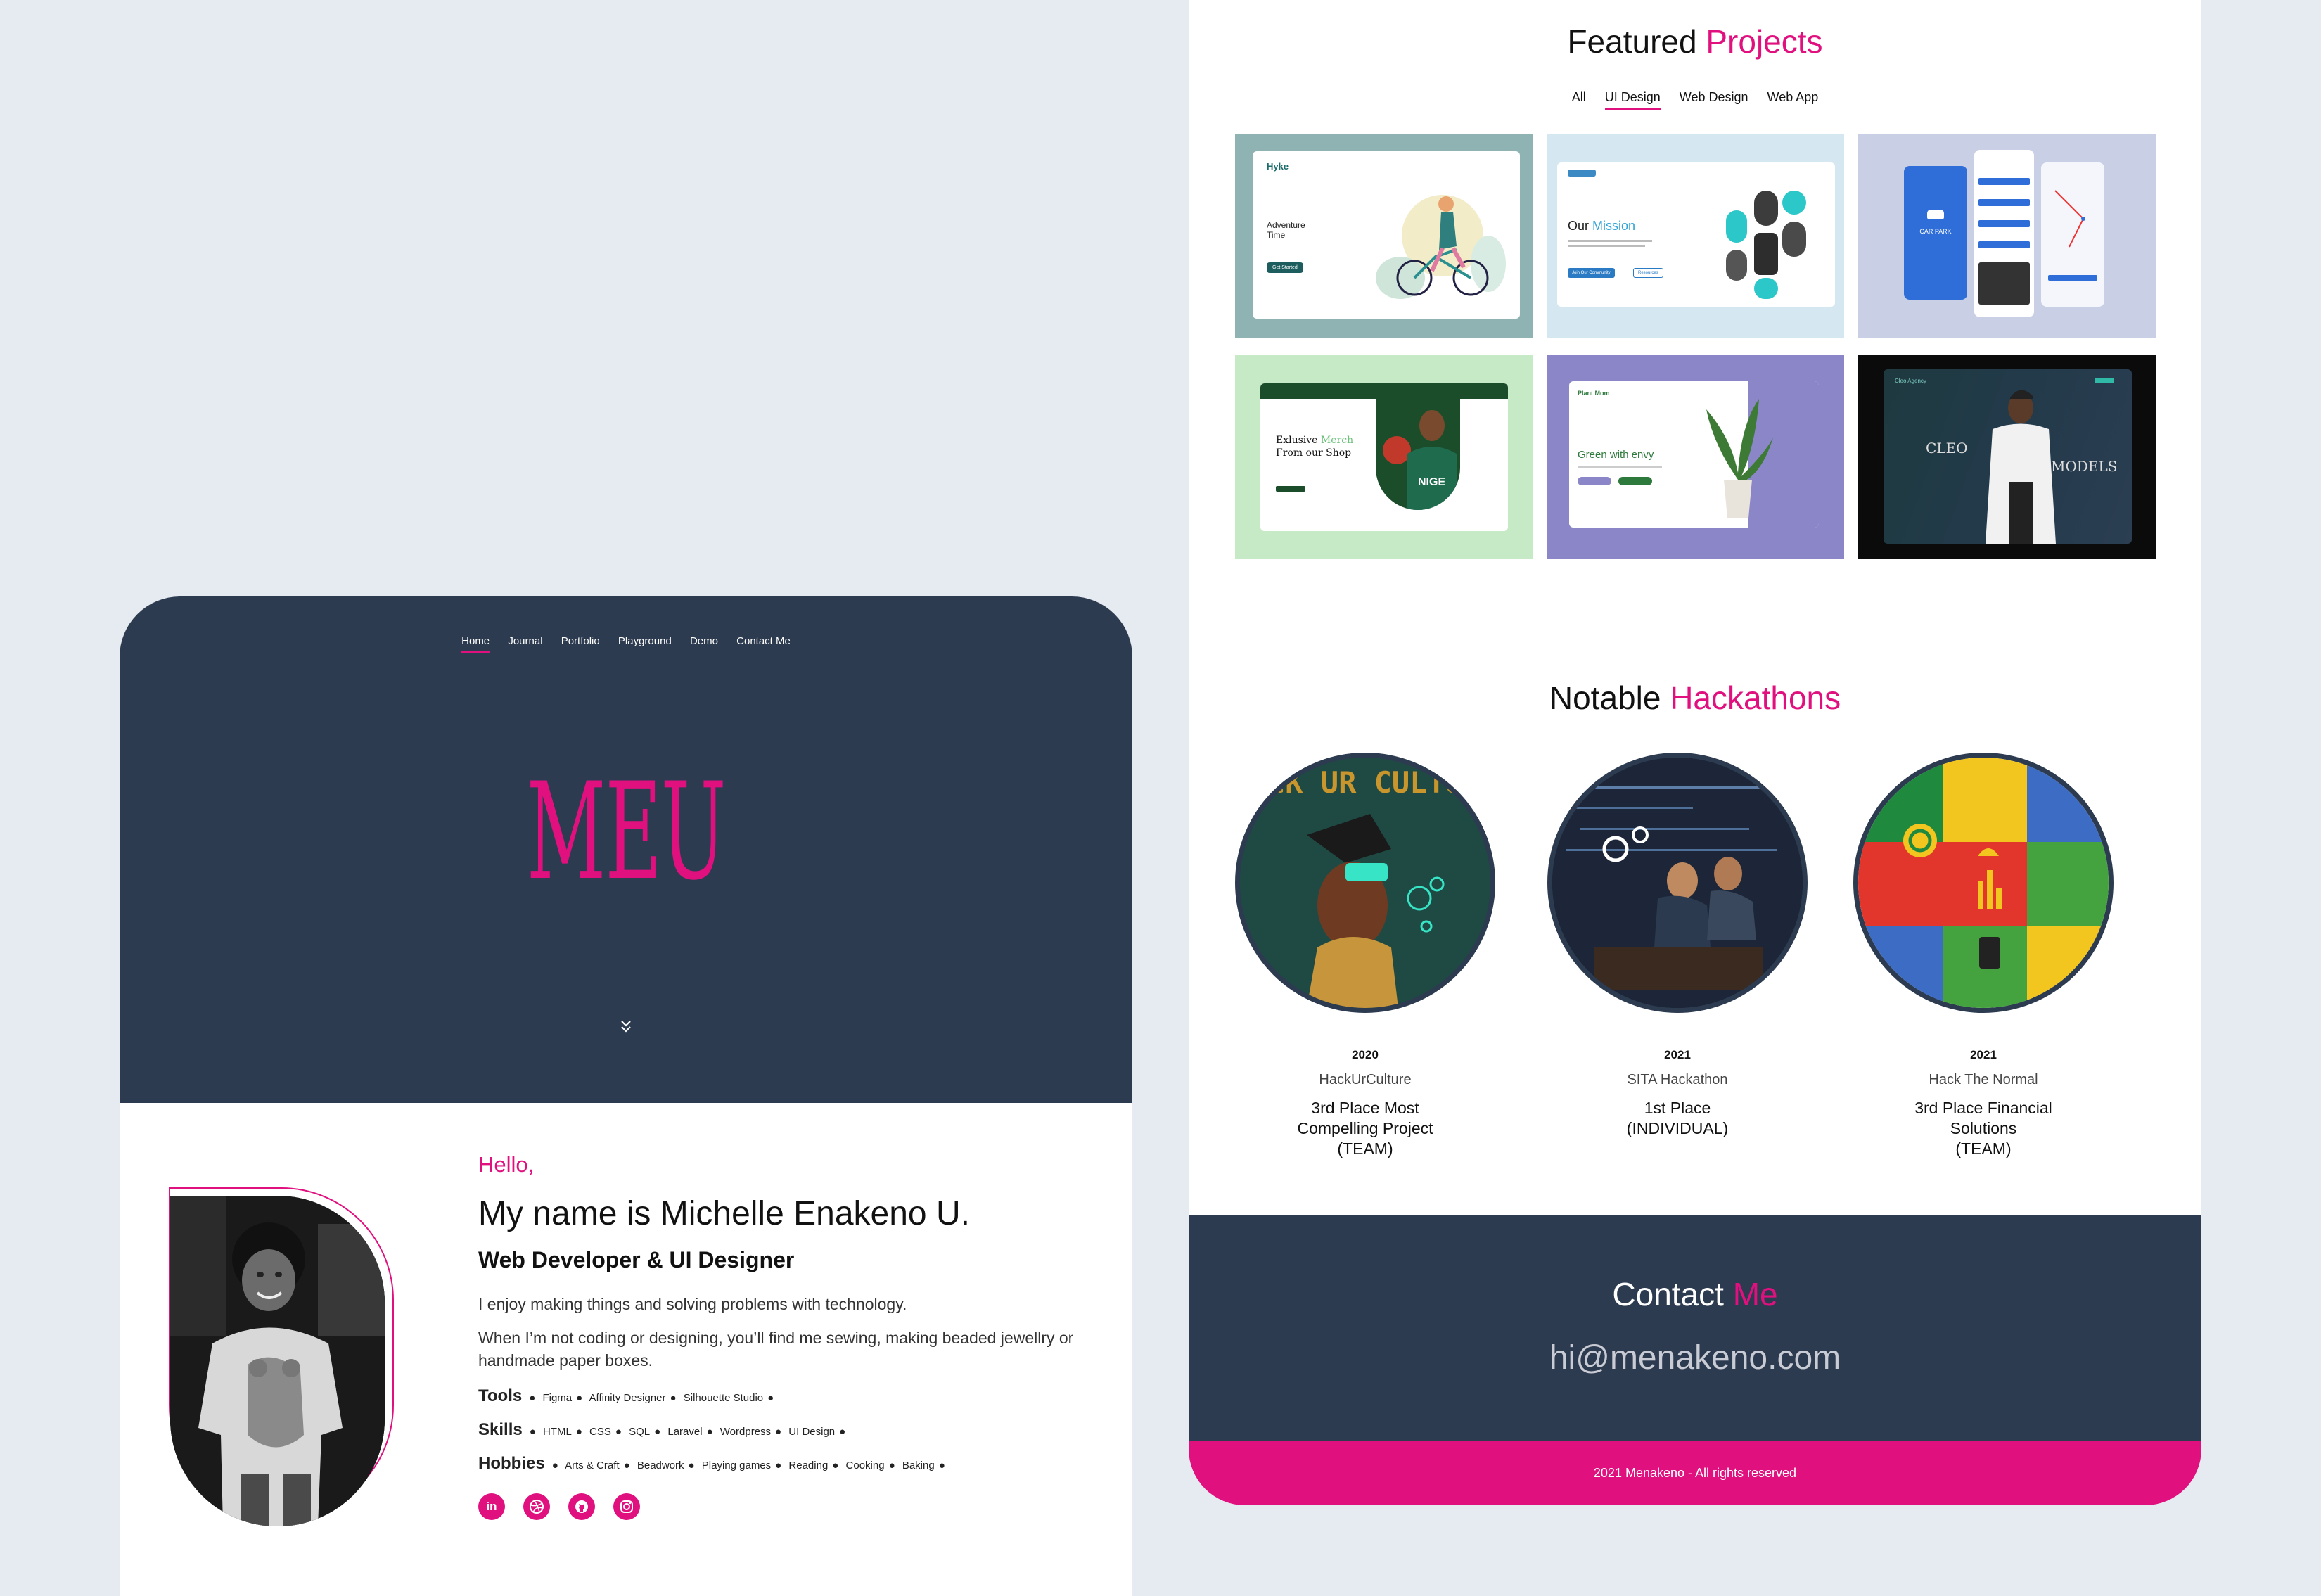 This screenshot has width=2321, height=1596. What do you see at coordinates (1911, 381) in the screenshot?
I see `tile-brand: Cleo Agency` at bounding box center [1911, 381].